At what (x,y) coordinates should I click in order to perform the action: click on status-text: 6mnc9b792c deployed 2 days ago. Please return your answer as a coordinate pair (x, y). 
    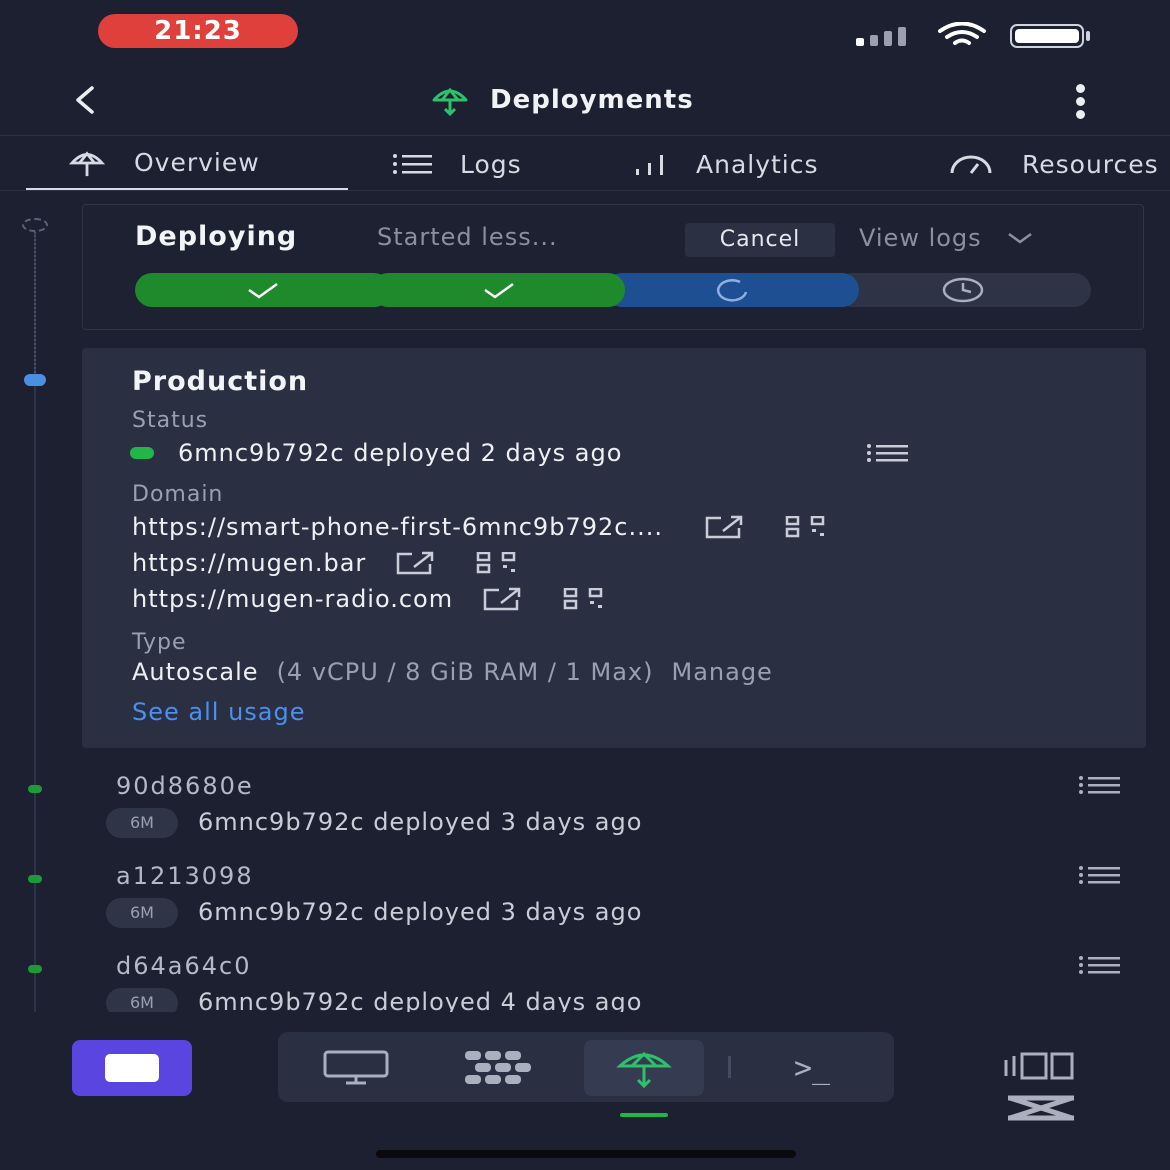
    Looking at the image, I should click on (400, 453).